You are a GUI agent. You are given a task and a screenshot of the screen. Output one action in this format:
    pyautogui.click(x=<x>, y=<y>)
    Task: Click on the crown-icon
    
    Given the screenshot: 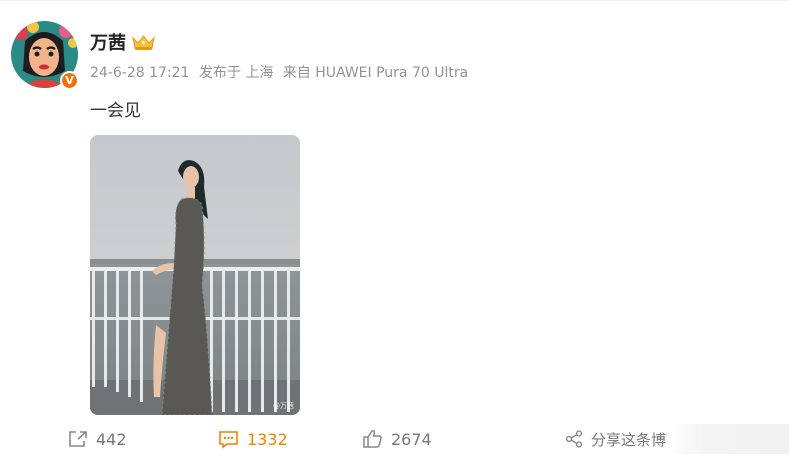 What is the action you would take?
    pyautogui.click(x=143, y=42)
    